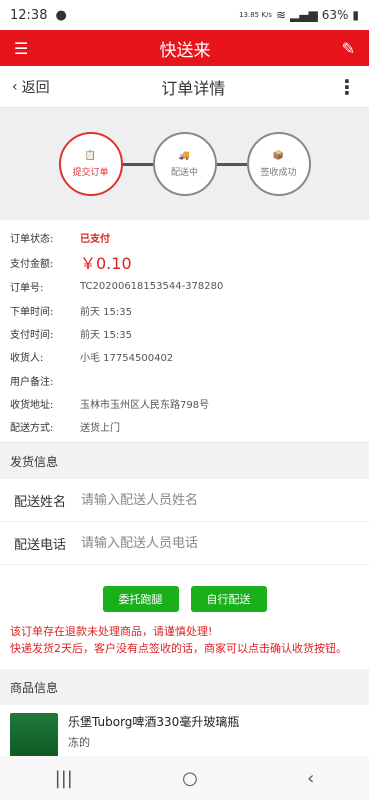 Image resolution: width=369 pixels, height=800 pixels. I want to click on app-bar: ☰ 快送来 ✎, so click(184, 48).